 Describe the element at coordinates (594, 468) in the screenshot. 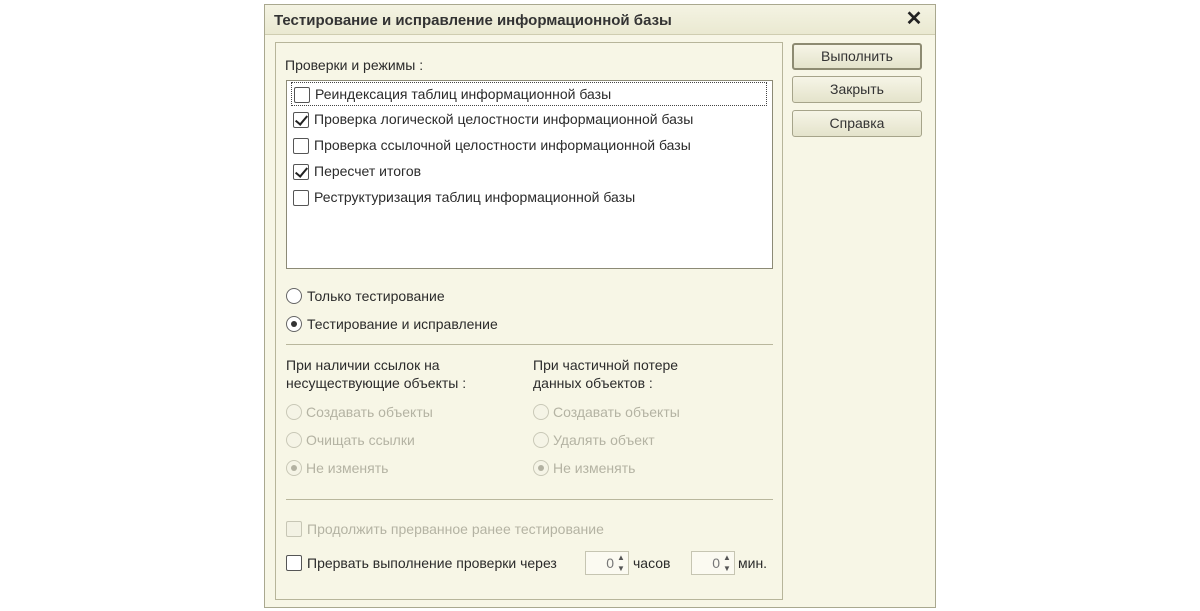

I see `partial-loss-option-label: Не изменять` at that location.